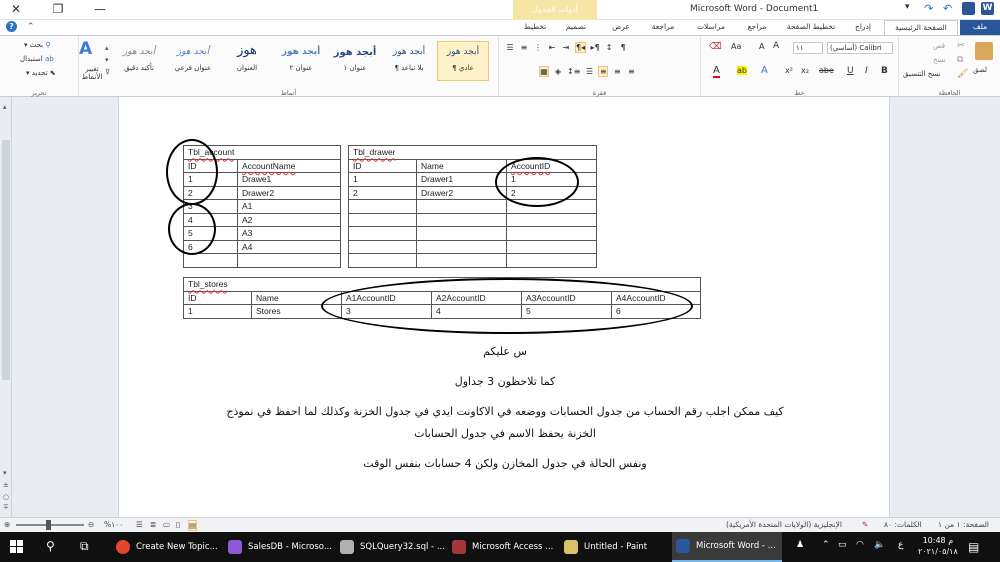 This screenshot has width=1000, height=562. What do you see at coordinates (623, 47) in the screenshot?
I see `show-marks-button: ¶` at bounding box center [623, 47].